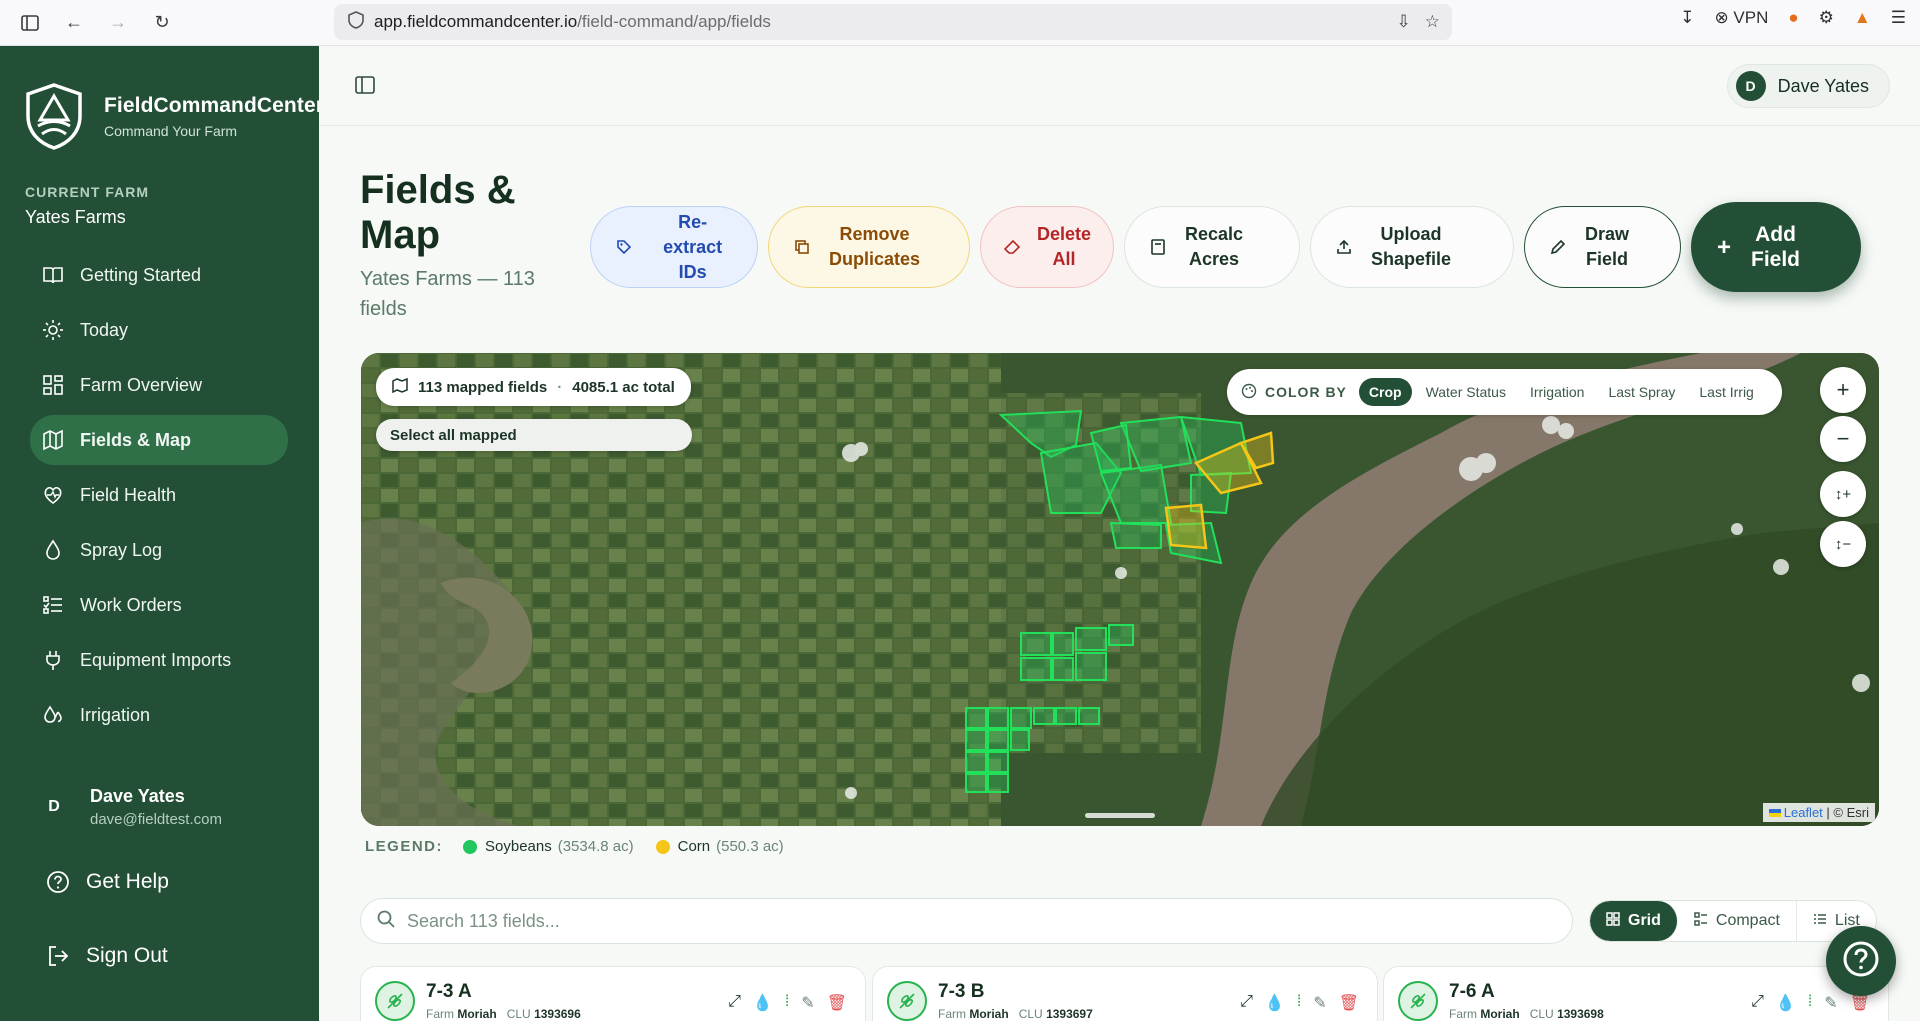  What do you see at coordinates (1687, 18) in the screenshot?
I see `downloads-icon: ↧` at bounding box center [1687, 18].